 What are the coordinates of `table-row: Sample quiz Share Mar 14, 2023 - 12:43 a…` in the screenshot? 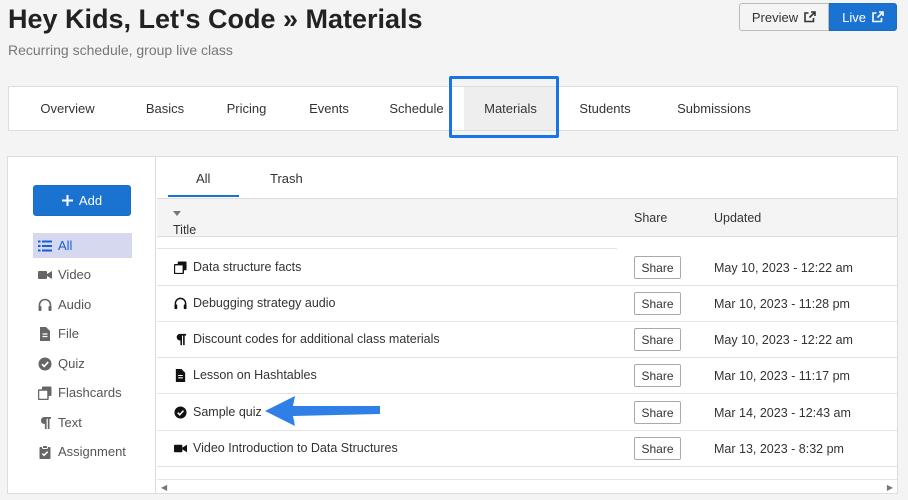 It's located at (527, 413).